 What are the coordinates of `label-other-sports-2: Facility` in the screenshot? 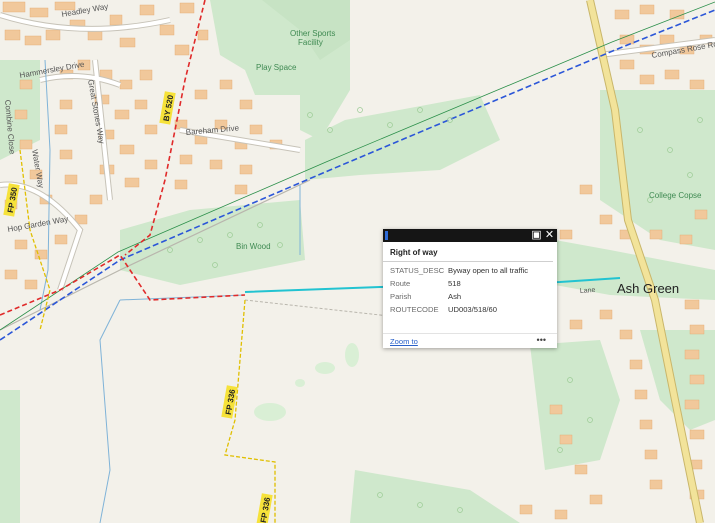 It's located at (310, 42).